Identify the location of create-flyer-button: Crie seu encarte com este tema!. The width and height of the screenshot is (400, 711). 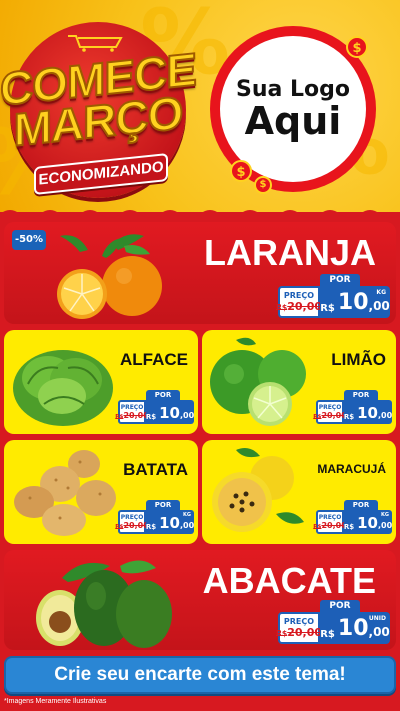
(200, 675).